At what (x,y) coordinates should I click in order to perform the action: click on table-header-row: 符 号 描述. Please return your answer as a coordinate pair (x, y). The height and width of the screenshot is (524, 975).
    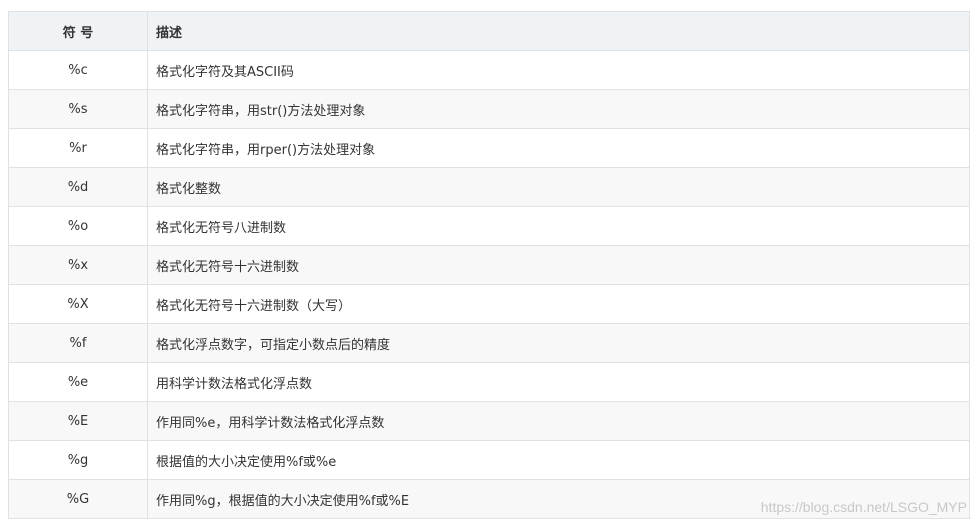
    Looking at the image, I should click on (489, 31).